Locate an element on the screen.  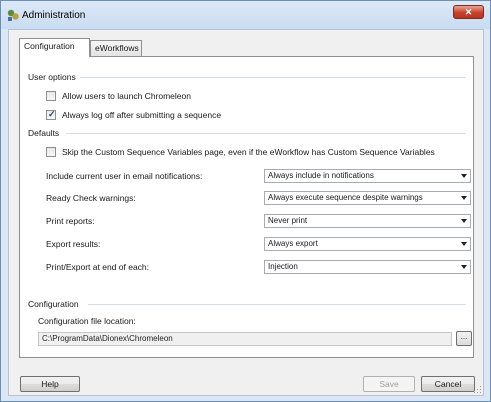
ready-check-value: Always execute sequence despite warnings is located at coordinates (345, 197).